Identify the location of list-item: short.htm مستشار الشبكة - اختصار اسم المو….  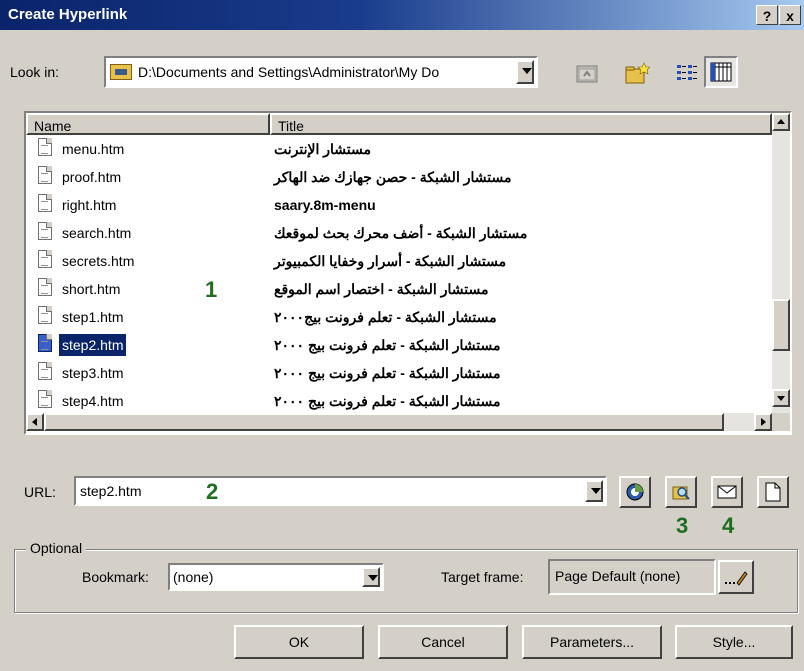
(399, 289).